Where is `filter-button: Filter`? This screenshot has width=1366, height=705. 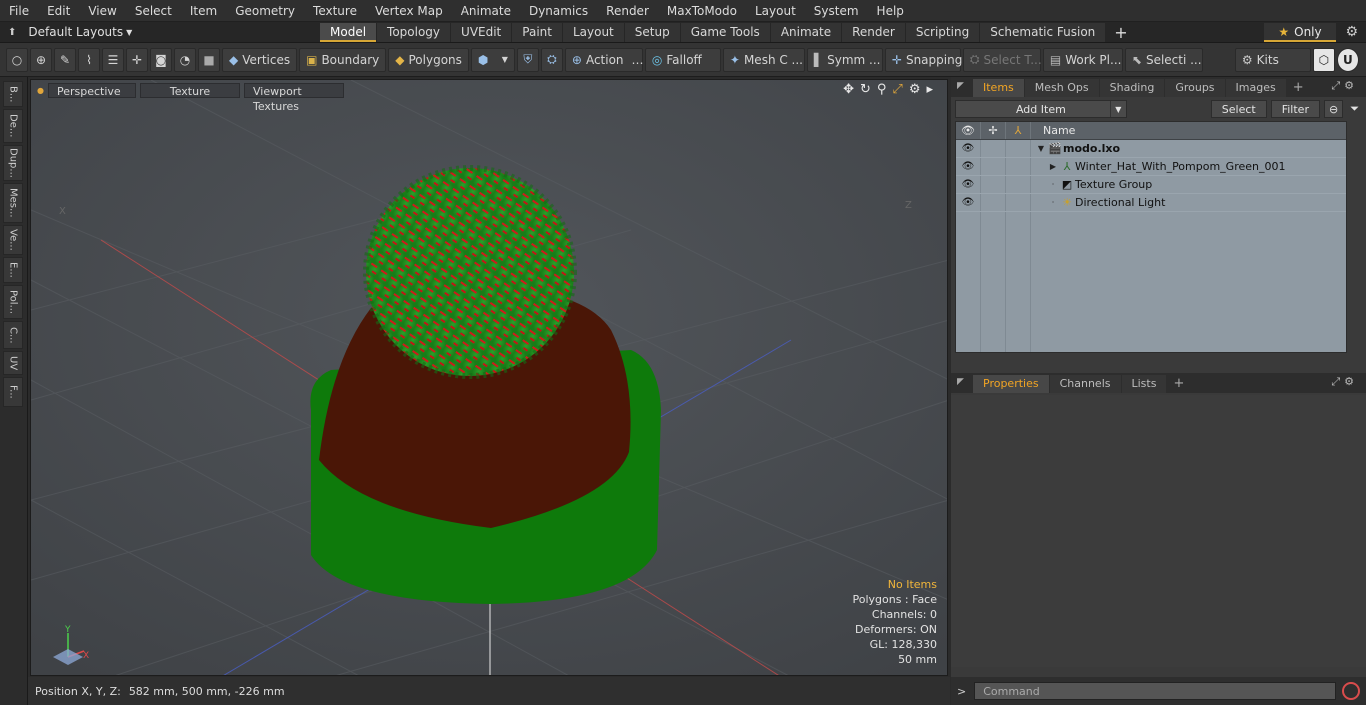 filter-button: Filter is located at coordinates (1295, 109).